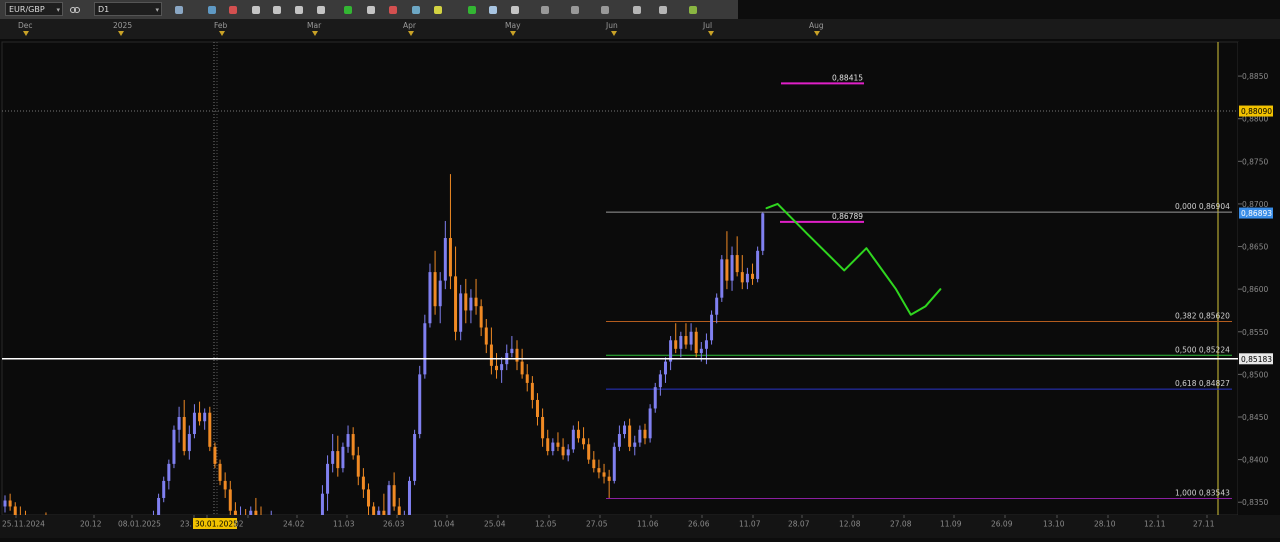 This screenshot has width=1280, height=542. Describe the element at coordinates (415, 9) in the screenshot. I see `globe-icon` at that location.